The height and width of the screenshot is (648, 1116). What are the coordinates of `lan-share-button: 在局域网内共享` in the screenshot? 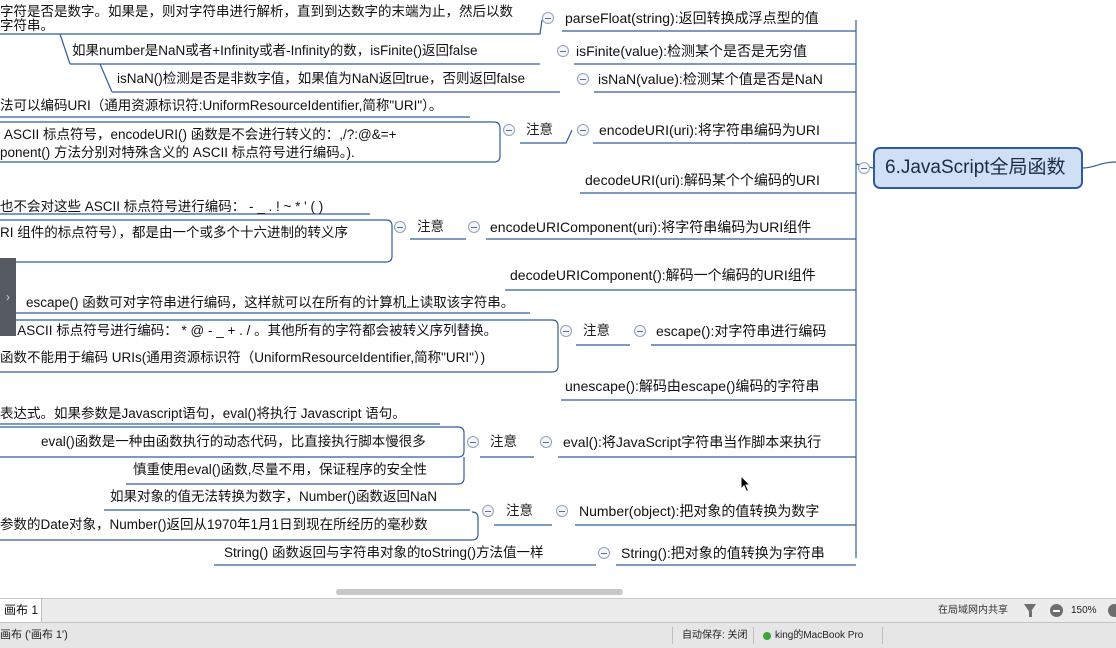 It's located at (973, 610).